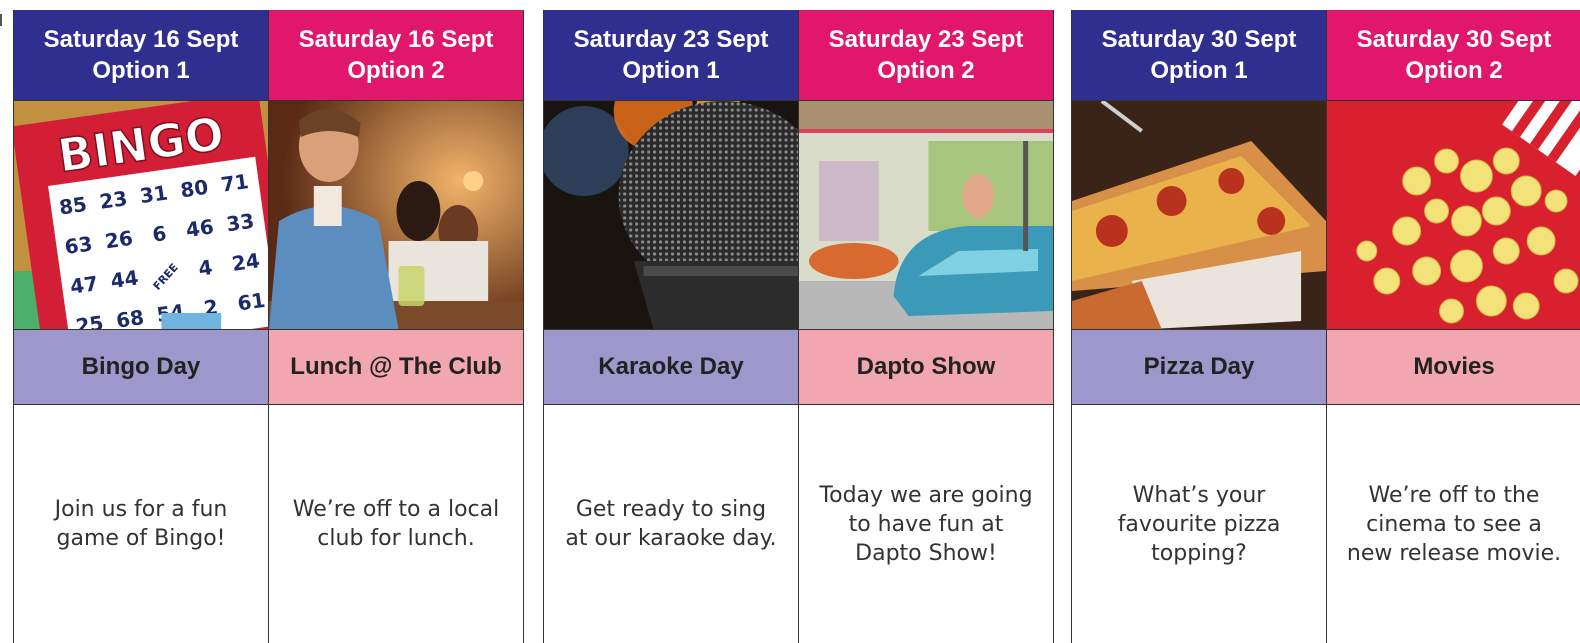  What do you see at coordinates (124, 279) in the screenshot?
I see `bingo-number: 44` at bounding box center [124, 279].